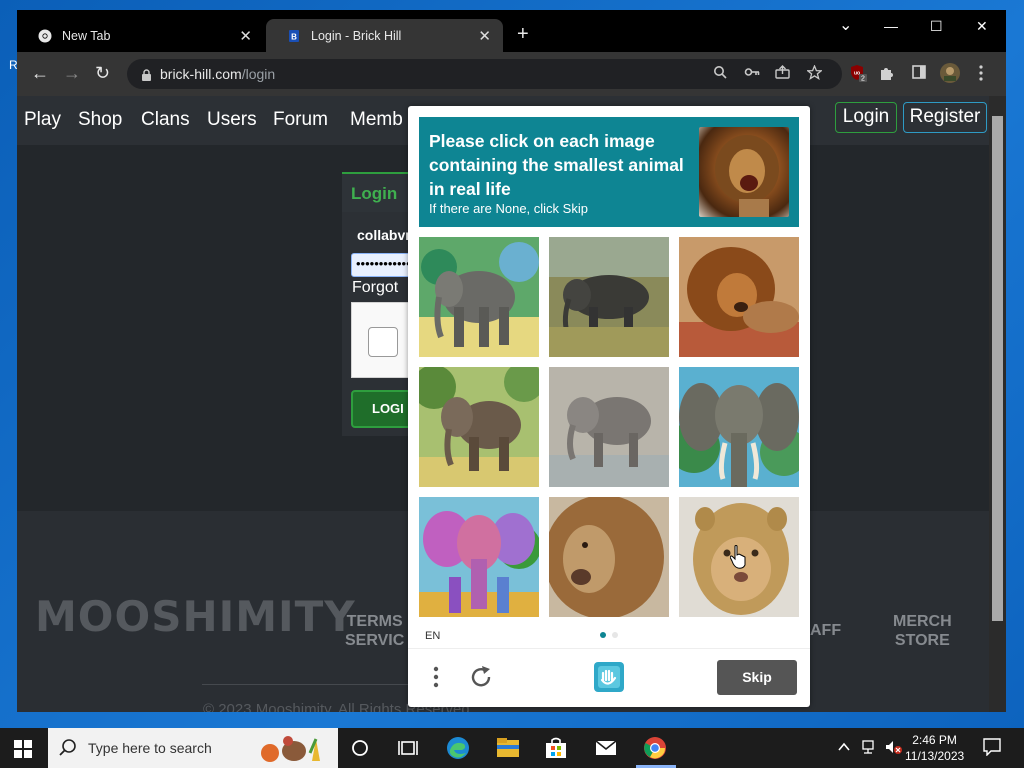 This screenshot has width=1024, height=768. Describe the element at coordinates (523, 34) in the screenshot. I see `new-tab-button: +` at that location.